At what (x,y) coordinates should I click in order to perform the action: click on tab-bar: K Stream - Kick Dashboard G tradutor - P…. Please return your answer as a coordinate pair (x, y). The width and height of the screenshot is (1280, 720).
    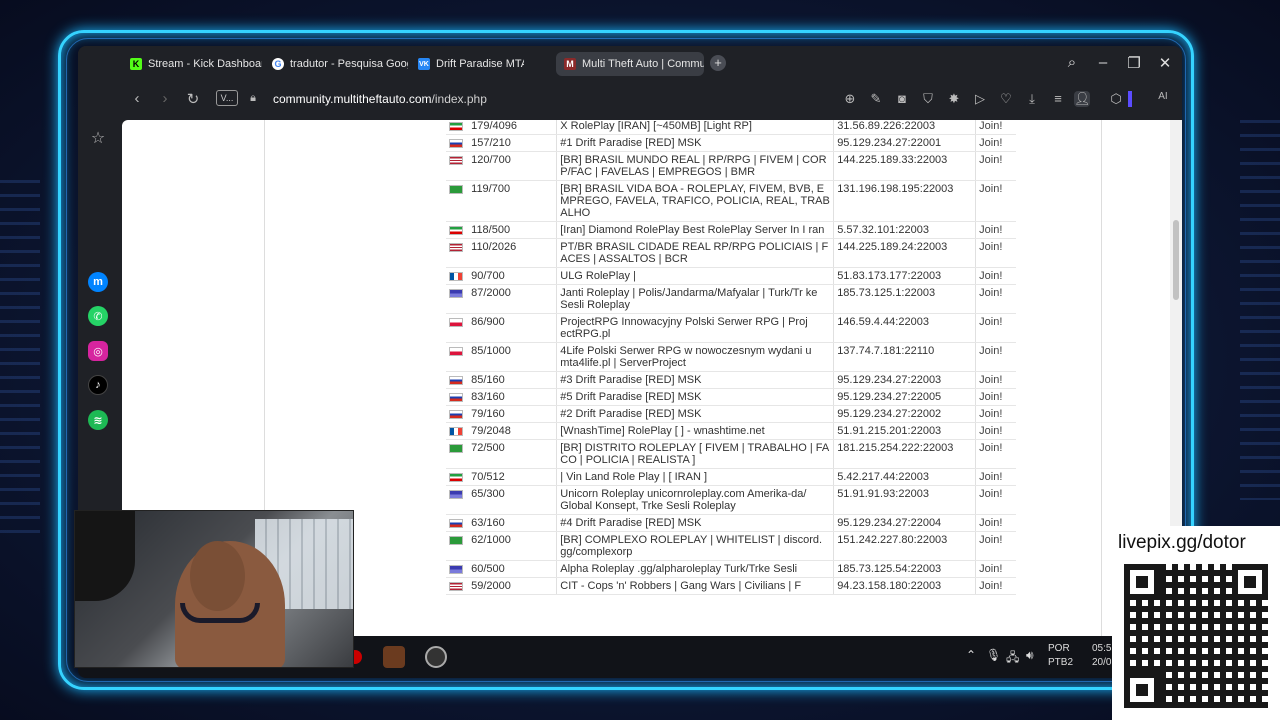
    Looking at the image, I should click on (630, 64).